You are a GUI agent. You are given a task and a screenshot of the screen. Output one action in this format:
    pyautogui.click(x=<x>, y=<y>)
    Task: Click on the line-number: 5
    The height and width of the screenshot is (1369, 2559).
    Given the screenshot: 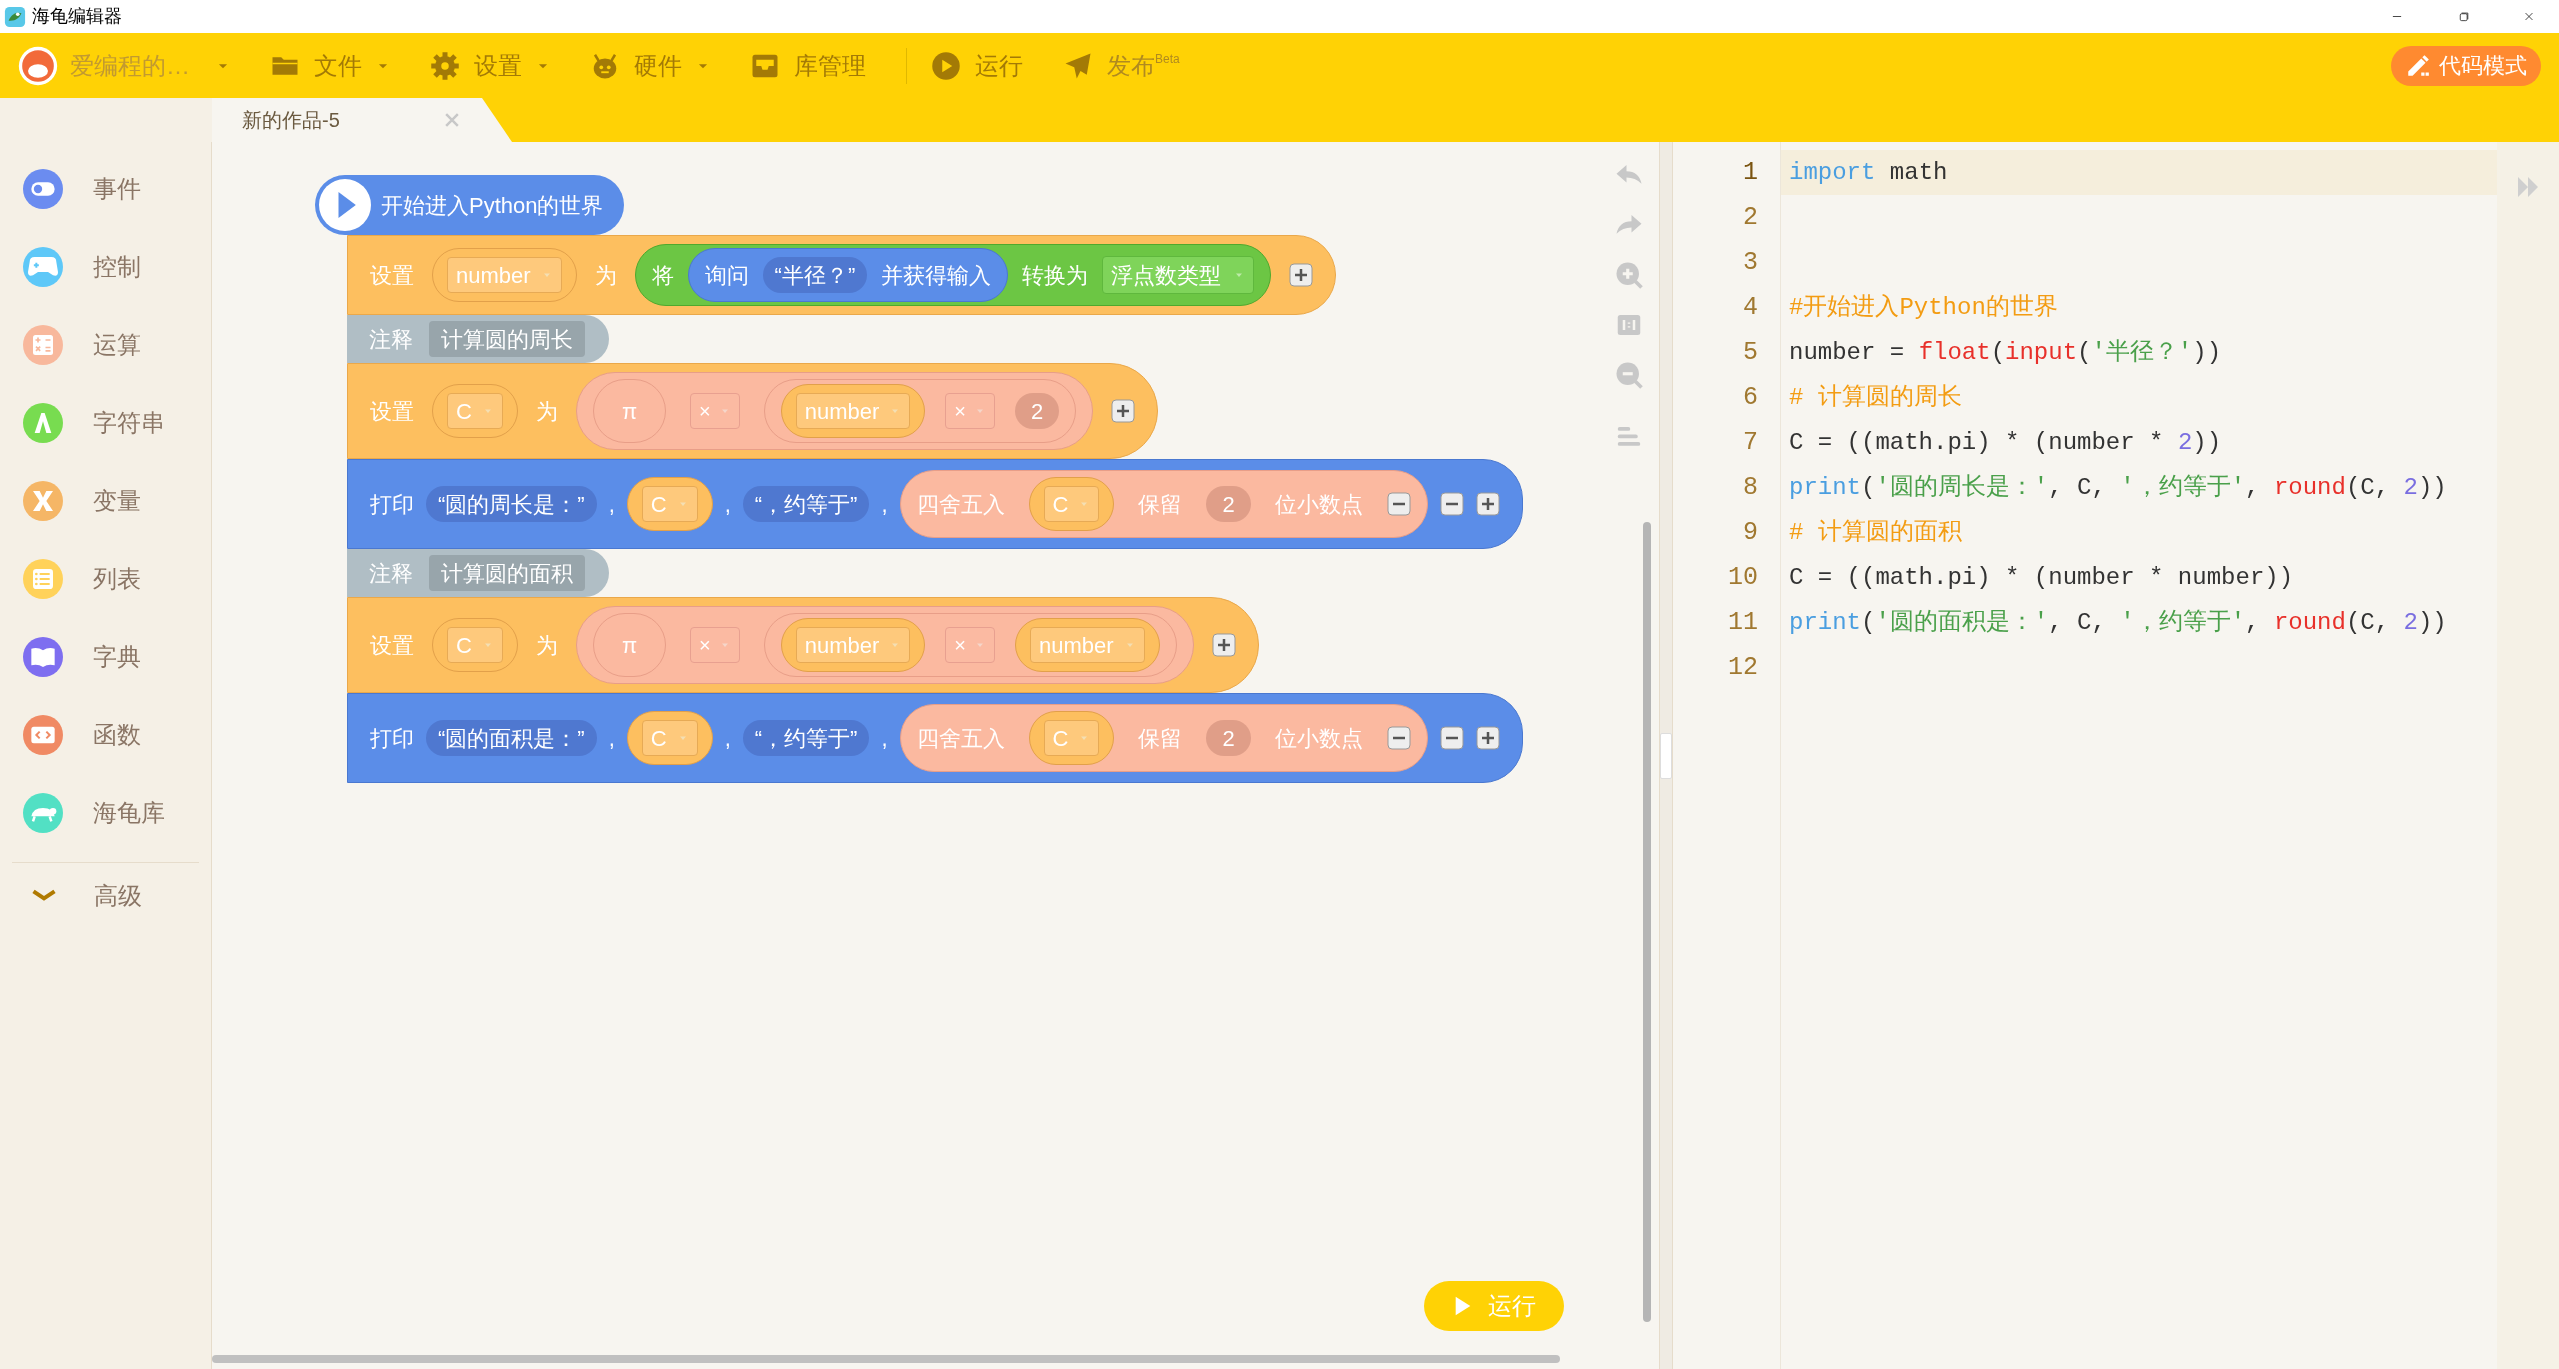 What is the action you would take?
    pyautogui.click(x=1750, y=352)
    